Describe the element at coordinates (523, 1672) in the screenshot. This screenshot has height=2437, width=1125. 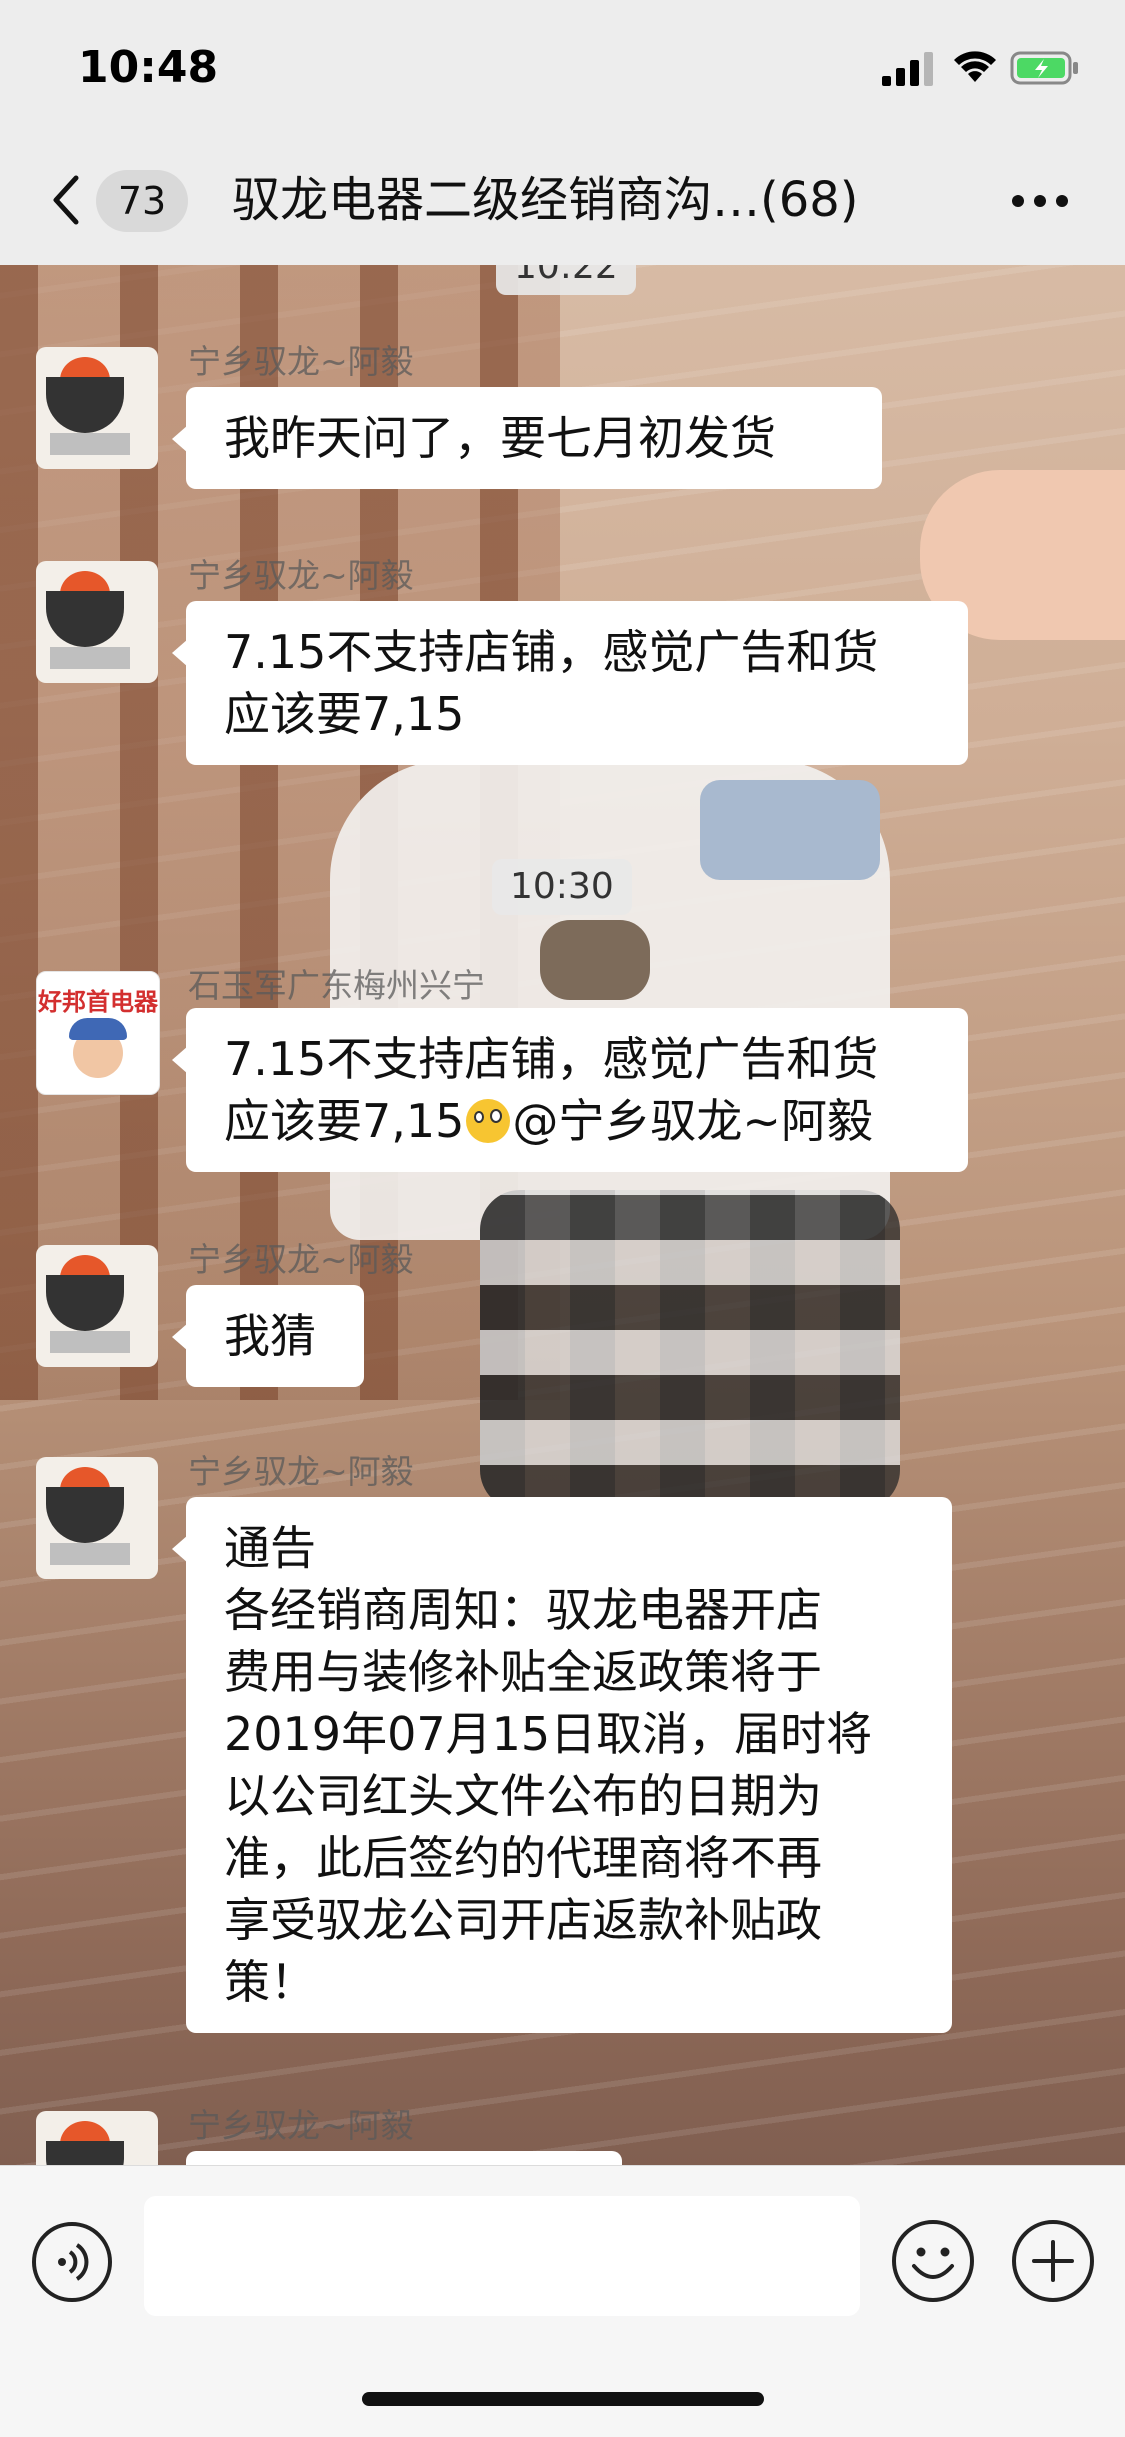
I see `message-text: 费用与装修补贴全返政策将于` at that location.